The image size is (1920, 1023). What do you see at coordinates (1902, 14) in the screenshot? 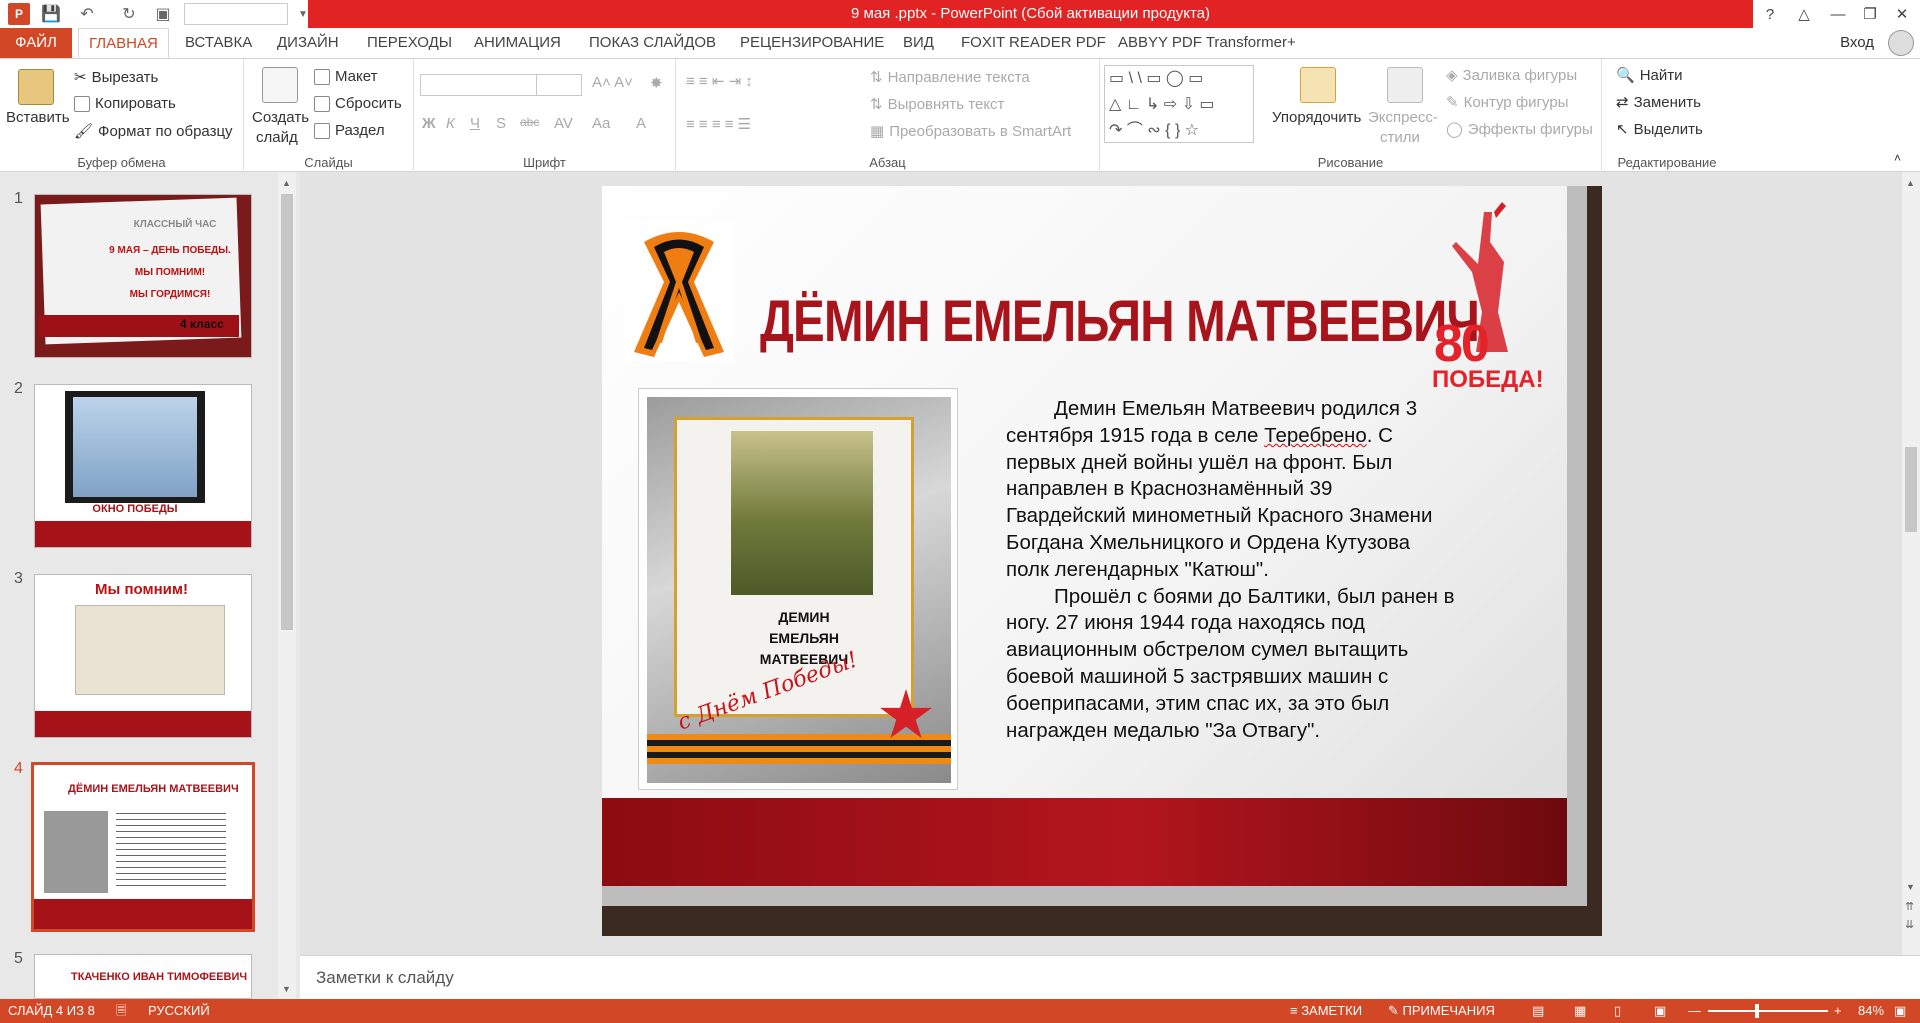
I see `close-icon: ✕` at bounding box center [1902, 14].